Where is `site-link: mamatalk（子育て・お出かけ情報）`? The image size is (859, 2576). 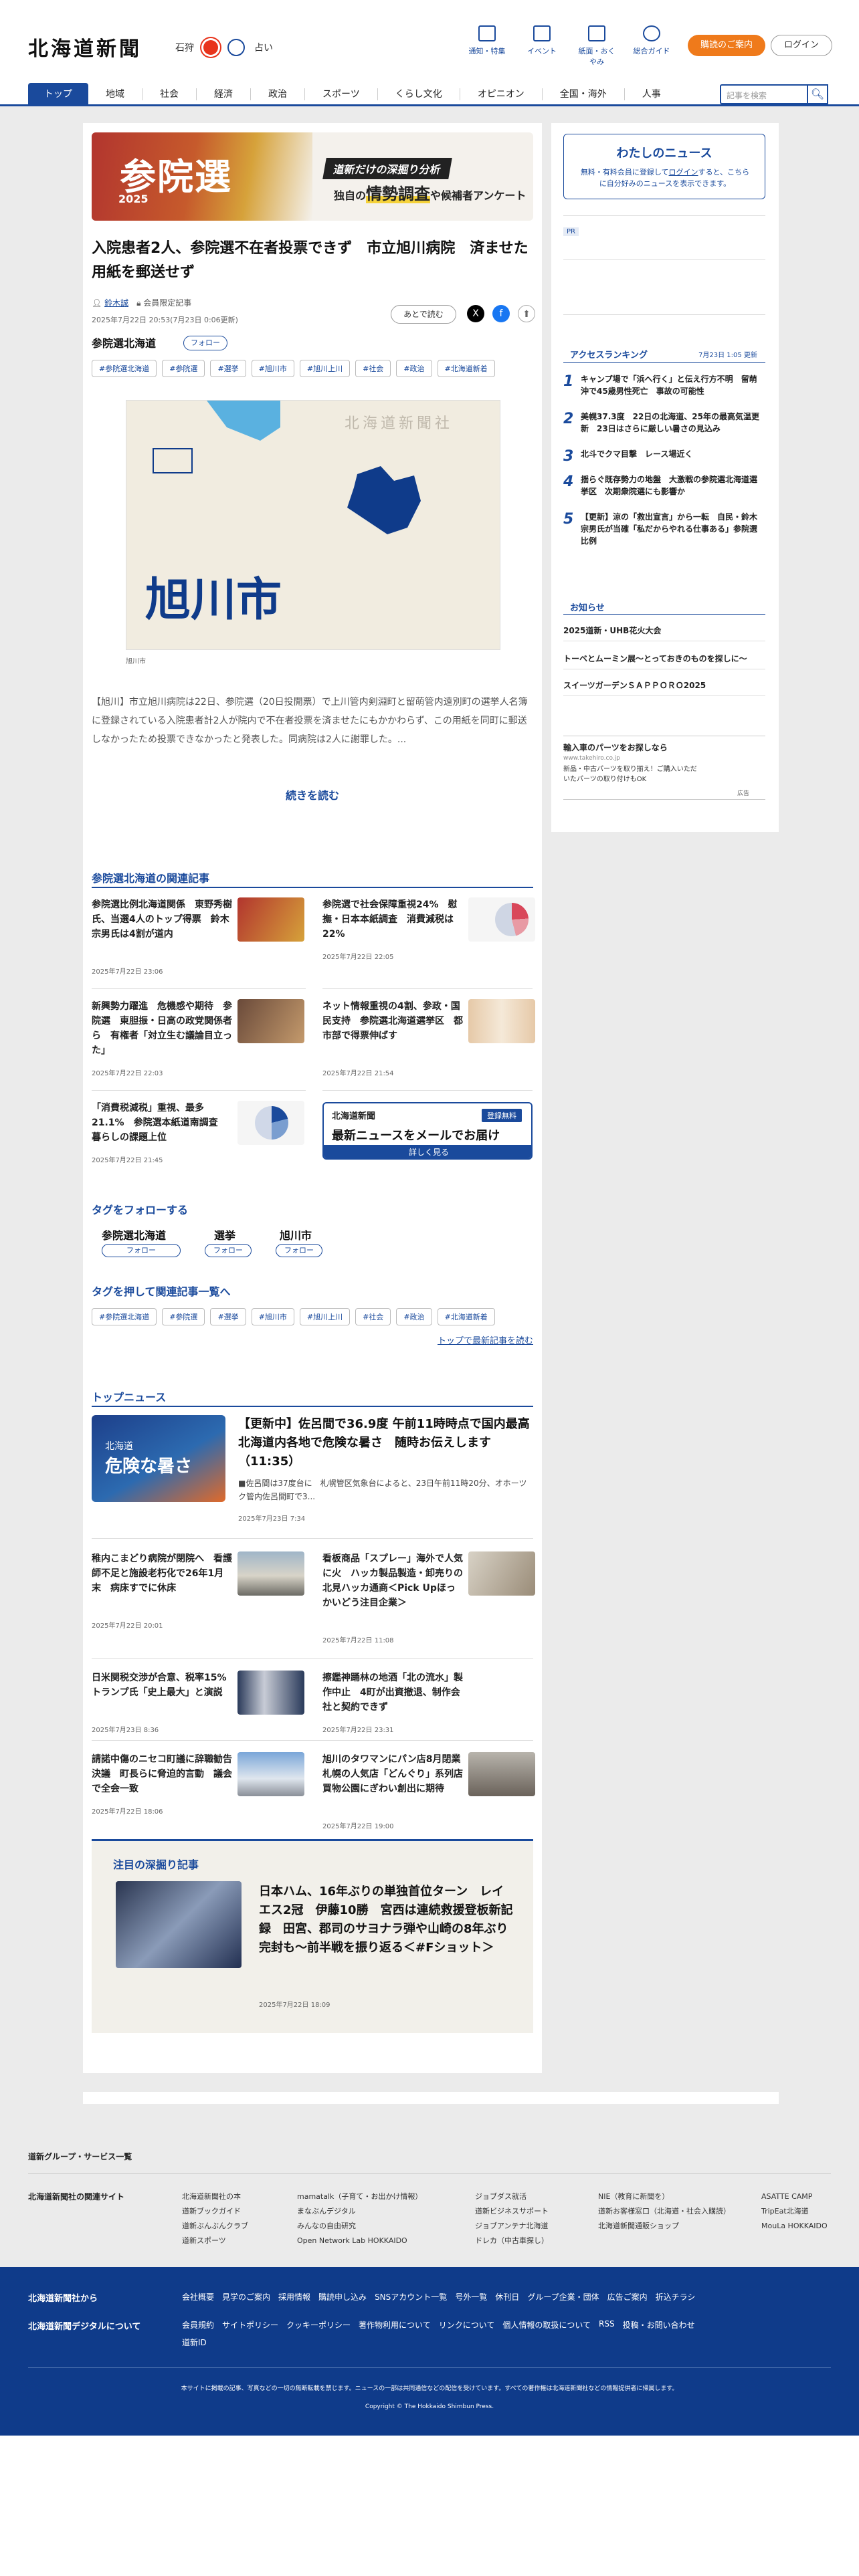 site-link: mamatalk（子育て・お出かけ情報） is located at coordinates (360, 2196).